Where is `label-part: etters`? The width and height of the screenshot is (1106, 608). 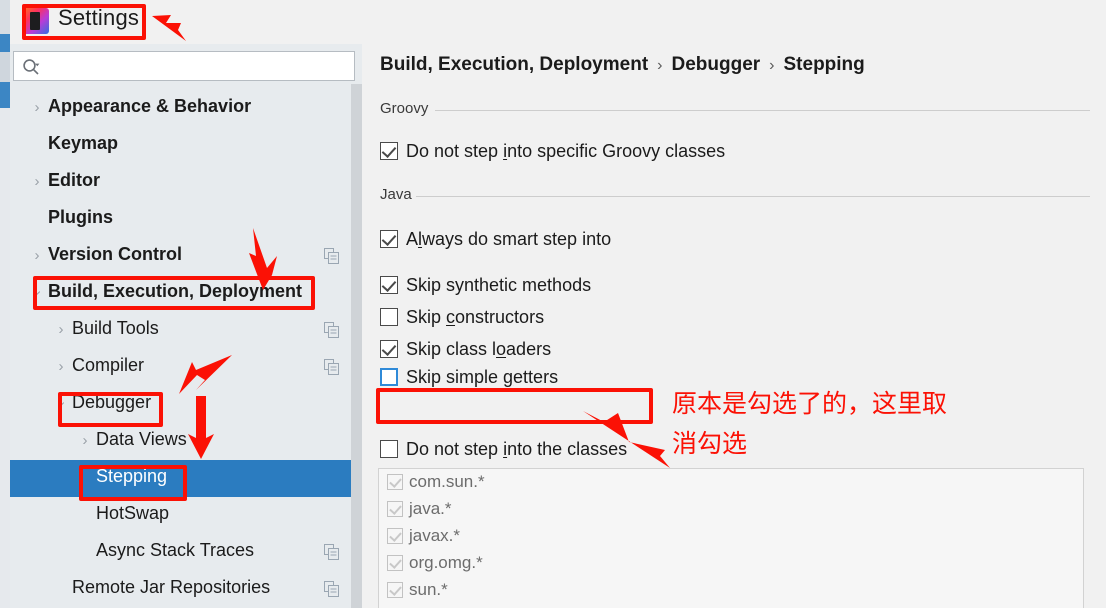 label-part: etters is located at coordinates (536, 377).